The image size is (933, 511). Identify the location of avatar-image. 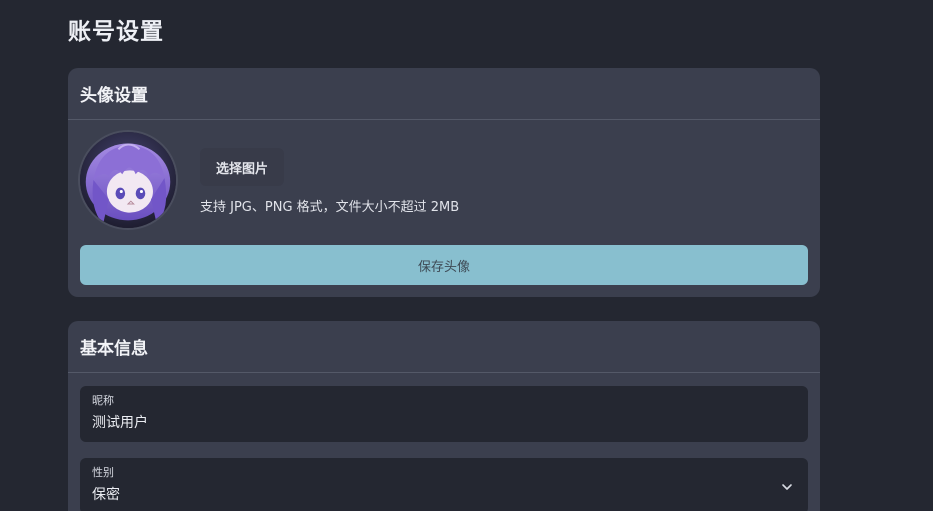
(128, 180).